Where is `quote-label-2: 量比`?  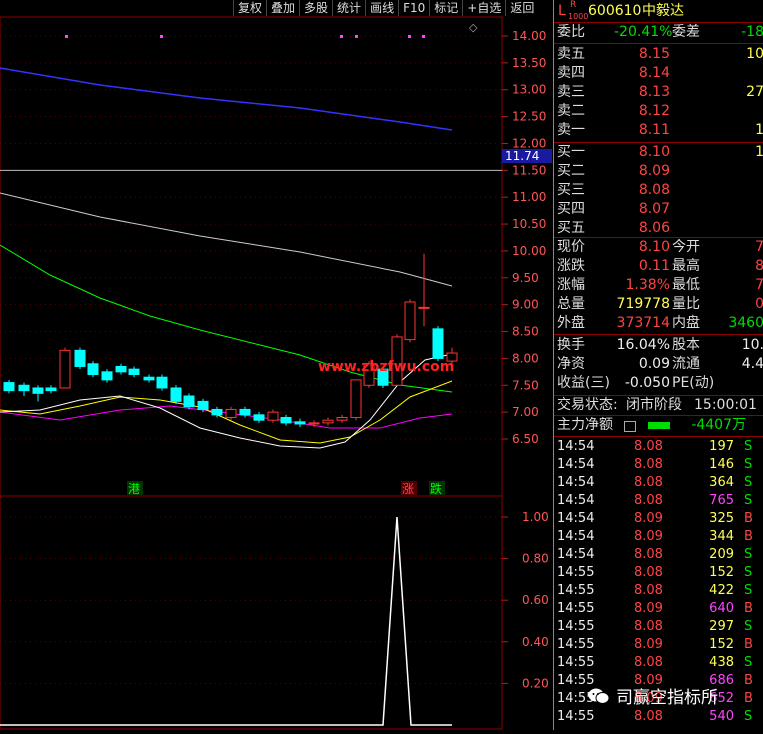
quote-label-2: 量比 is located at coordinates (686, 304).